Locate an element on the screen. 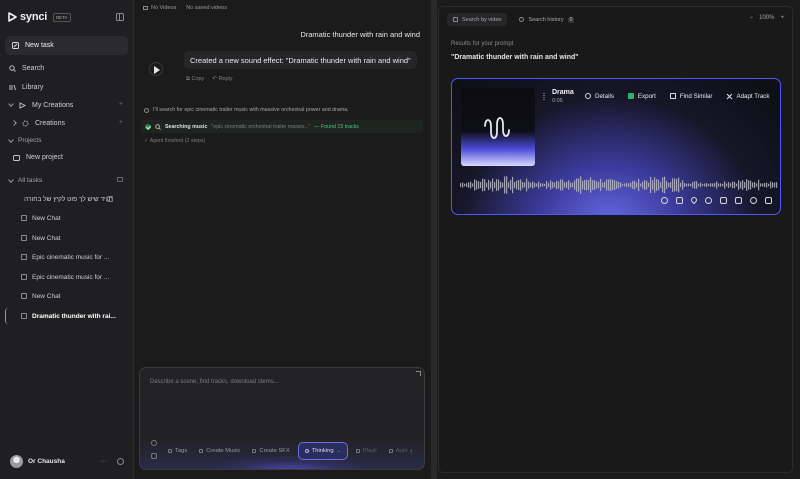 This screenshot has width=800, height=479. play-icon is located at coordinates (157, 70).